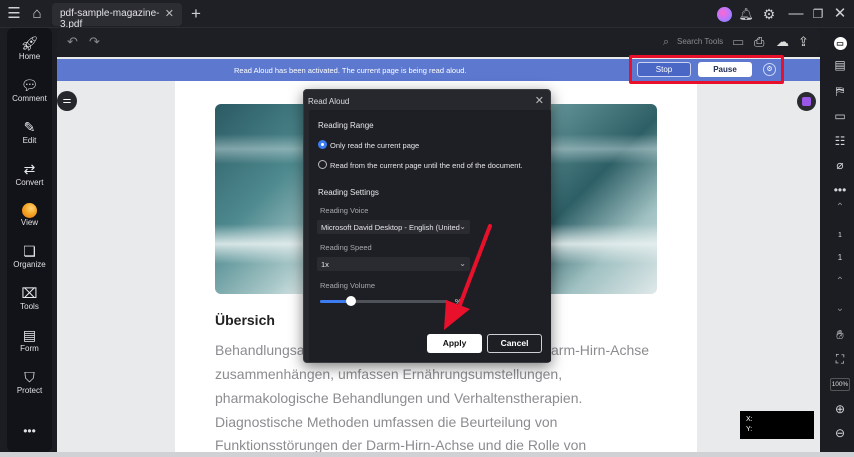 This screenshot has width=854, height=457. What do you see at coordinates (759, 42) in the screenshot?
I see `print-icon: ⎙` at bounding box center [759, 42].